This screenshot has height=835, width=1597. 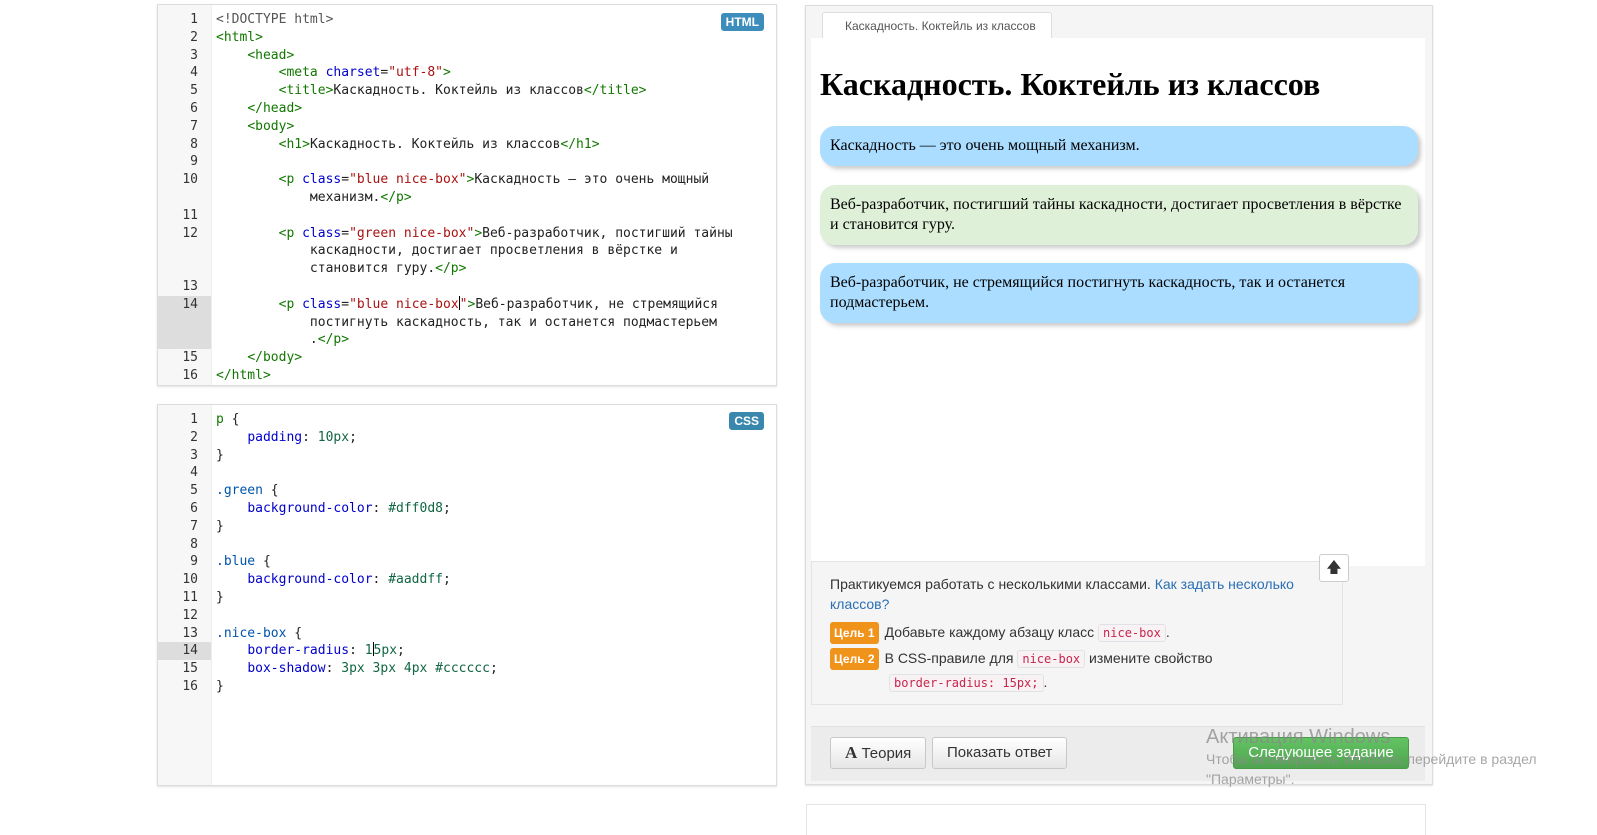 I want to click on goal-1-code: nice-box, so click(x=1132, y=633).